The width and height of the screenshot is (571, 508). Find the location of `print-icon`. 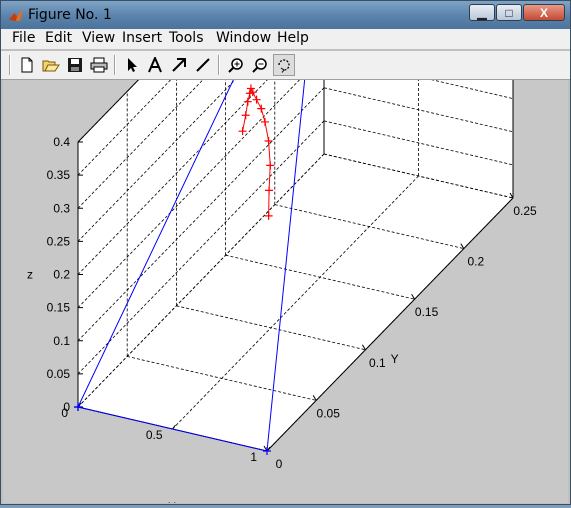

print-icon is located at coordinates (99, 65).